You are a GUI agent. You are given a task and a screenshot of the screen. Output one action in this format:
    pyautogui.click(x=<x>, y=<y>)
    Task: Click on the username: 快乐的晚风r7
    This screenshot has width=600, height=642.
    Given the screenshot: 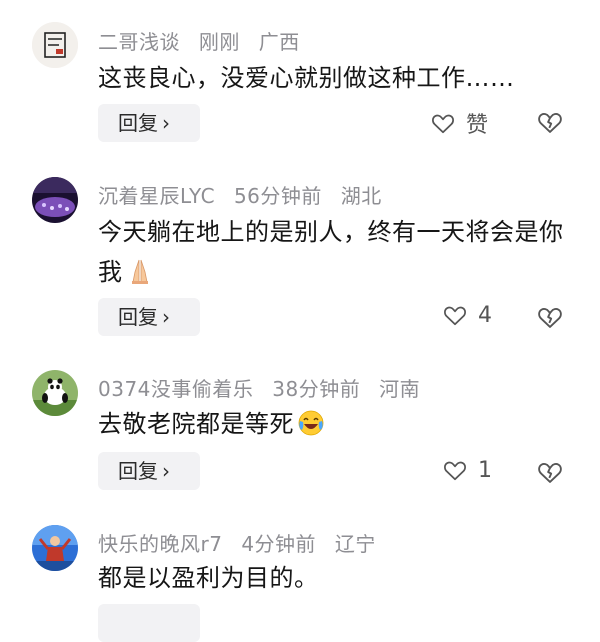 What is the action you would take?
    pyautogui.click(x=160, y=544)
    